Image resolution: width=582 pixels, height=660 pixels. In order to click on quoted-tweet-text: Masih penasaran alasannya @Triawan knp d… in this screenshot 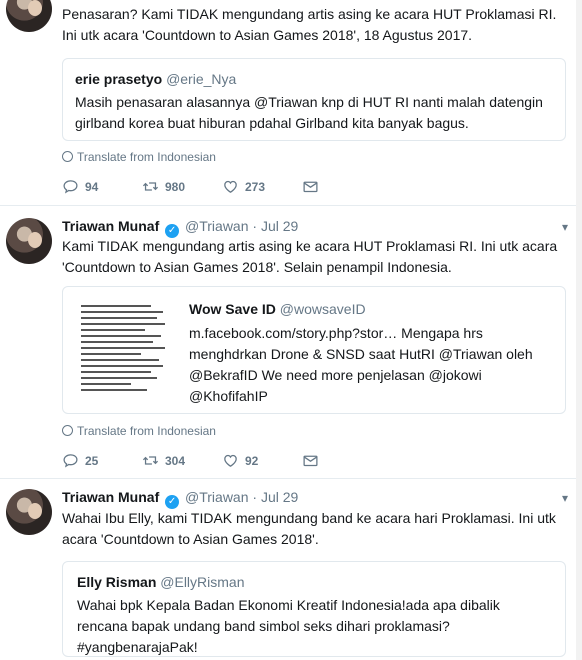, I will do `click(309, 112)`.